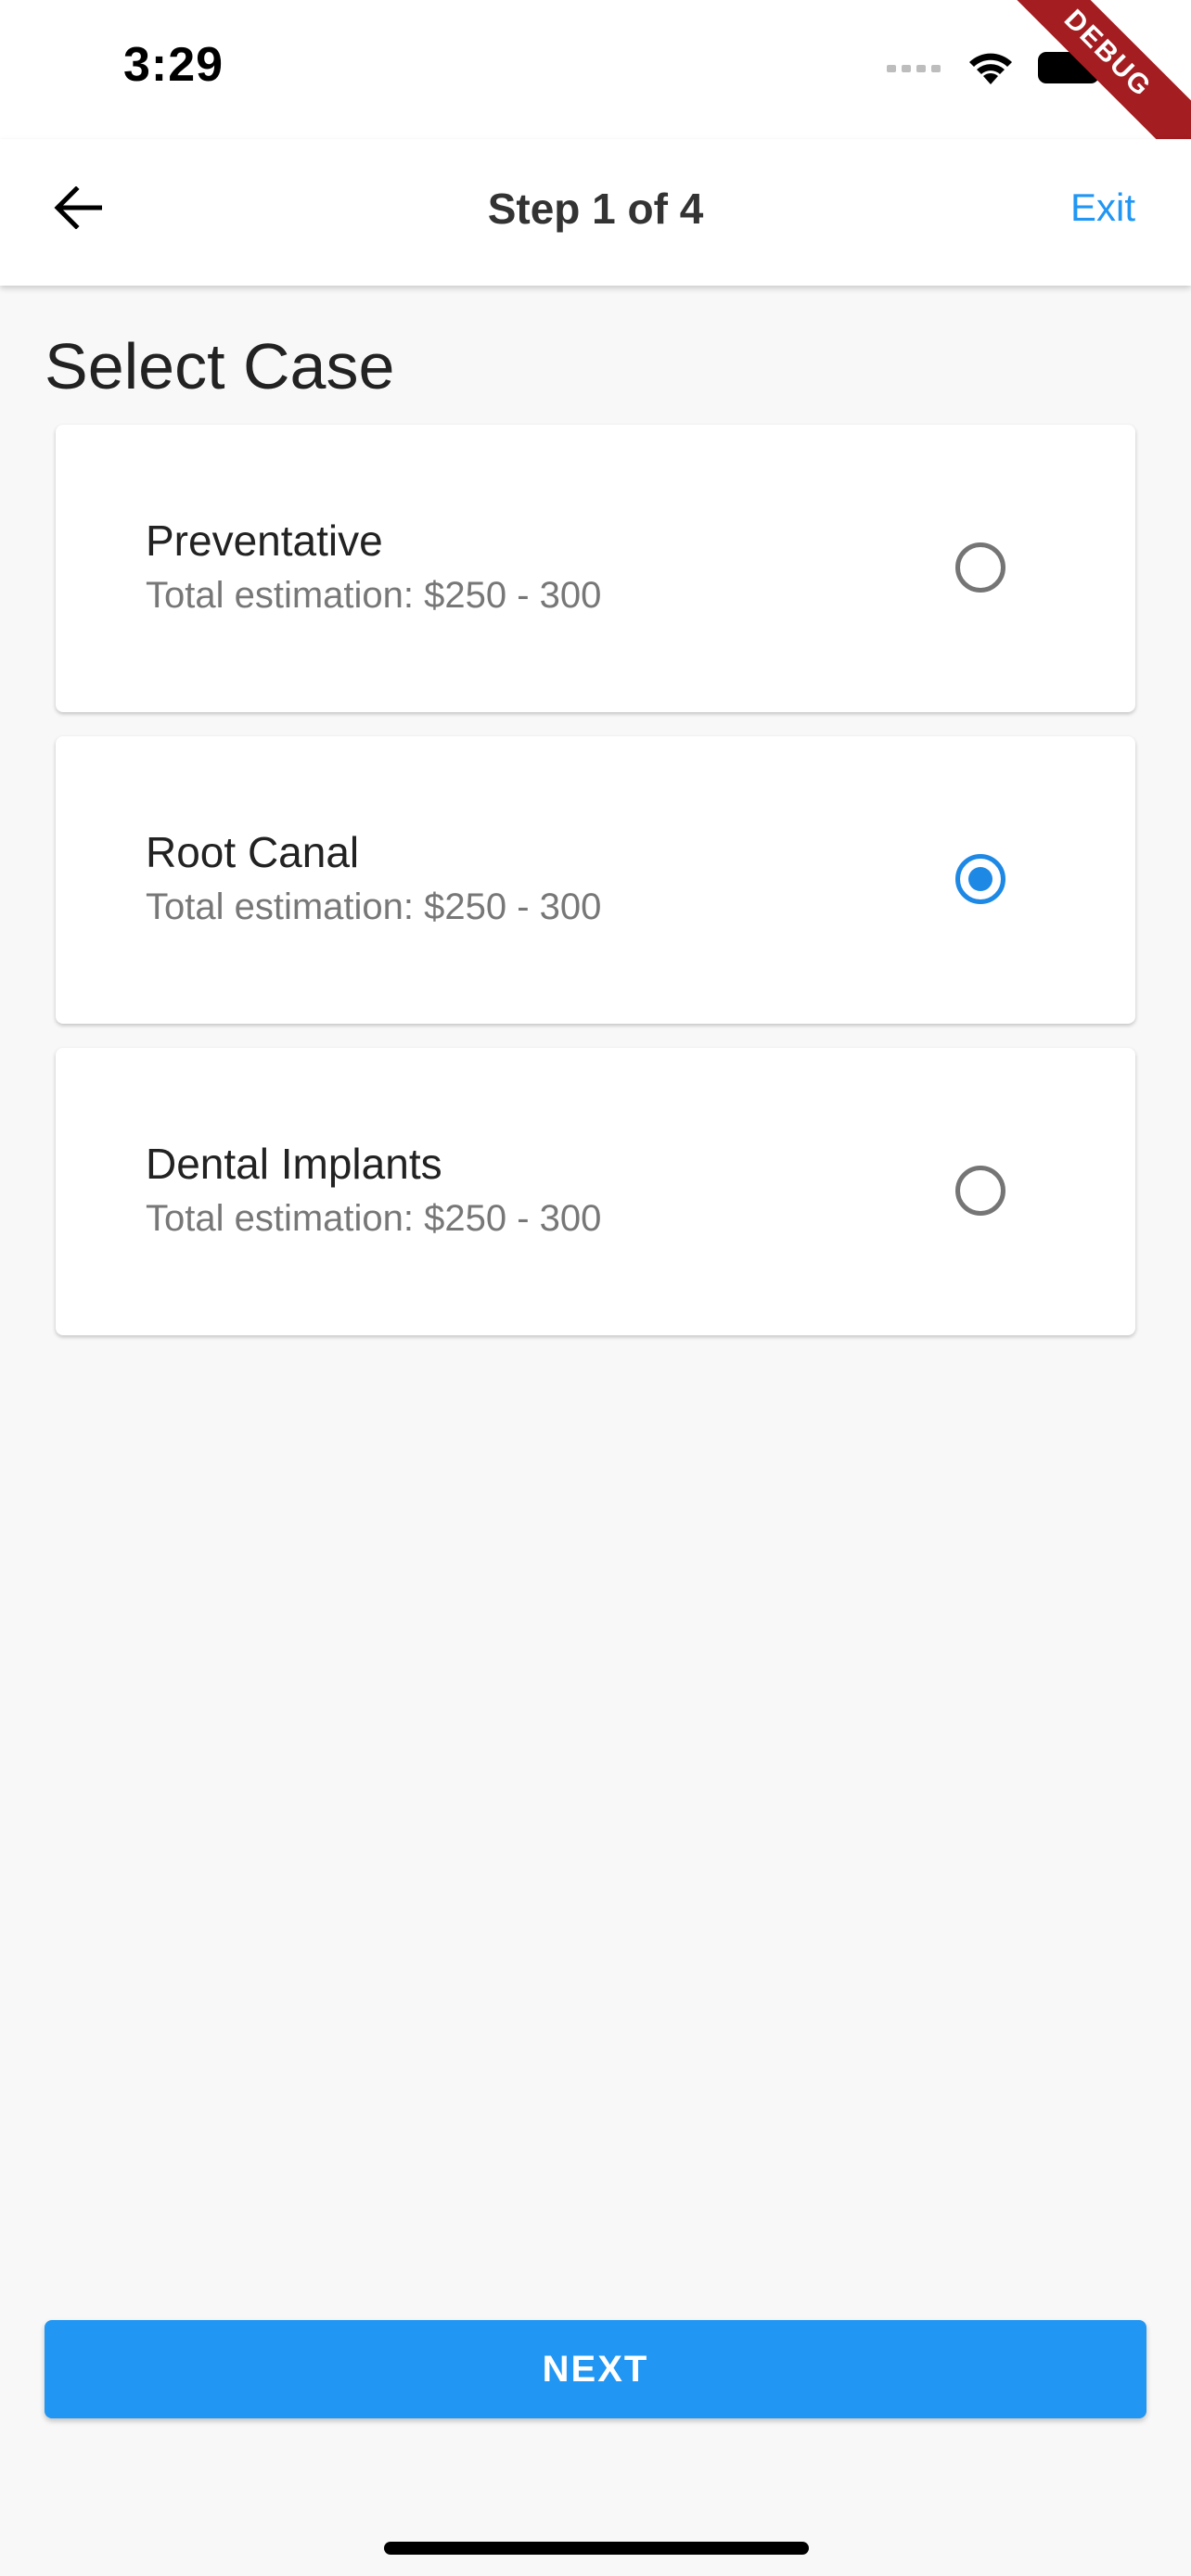 Image resolution: width=1191 pixels, height=2576 pixels. Describe the element at coordinates (253, 852) in the screenshot. I see `case-name: Root Canal` at that location.